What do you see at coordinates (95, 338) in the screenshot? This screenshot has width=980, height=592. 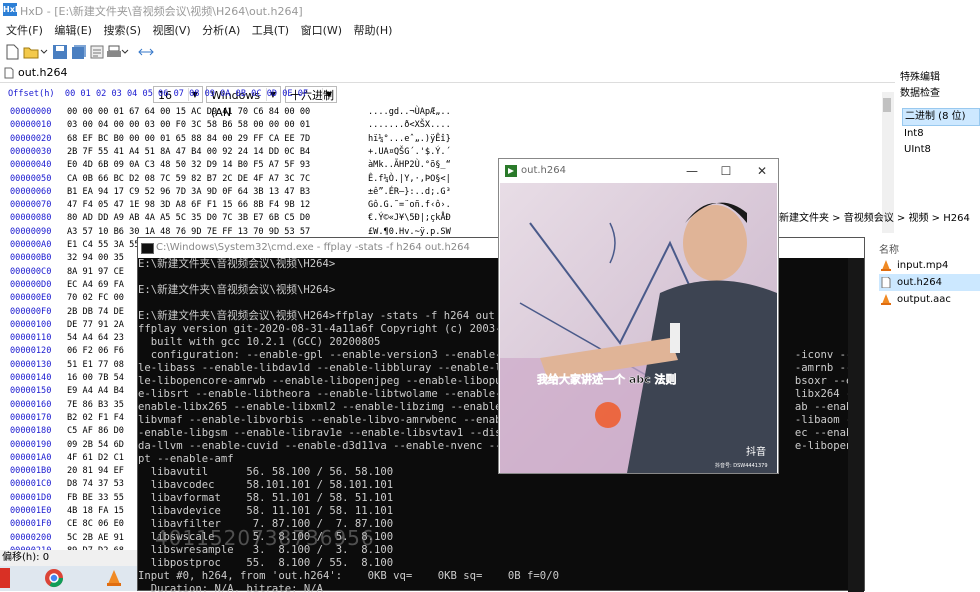 I see `hex-bytes: 54 A4 64 23` at bounding box center [95, 338].